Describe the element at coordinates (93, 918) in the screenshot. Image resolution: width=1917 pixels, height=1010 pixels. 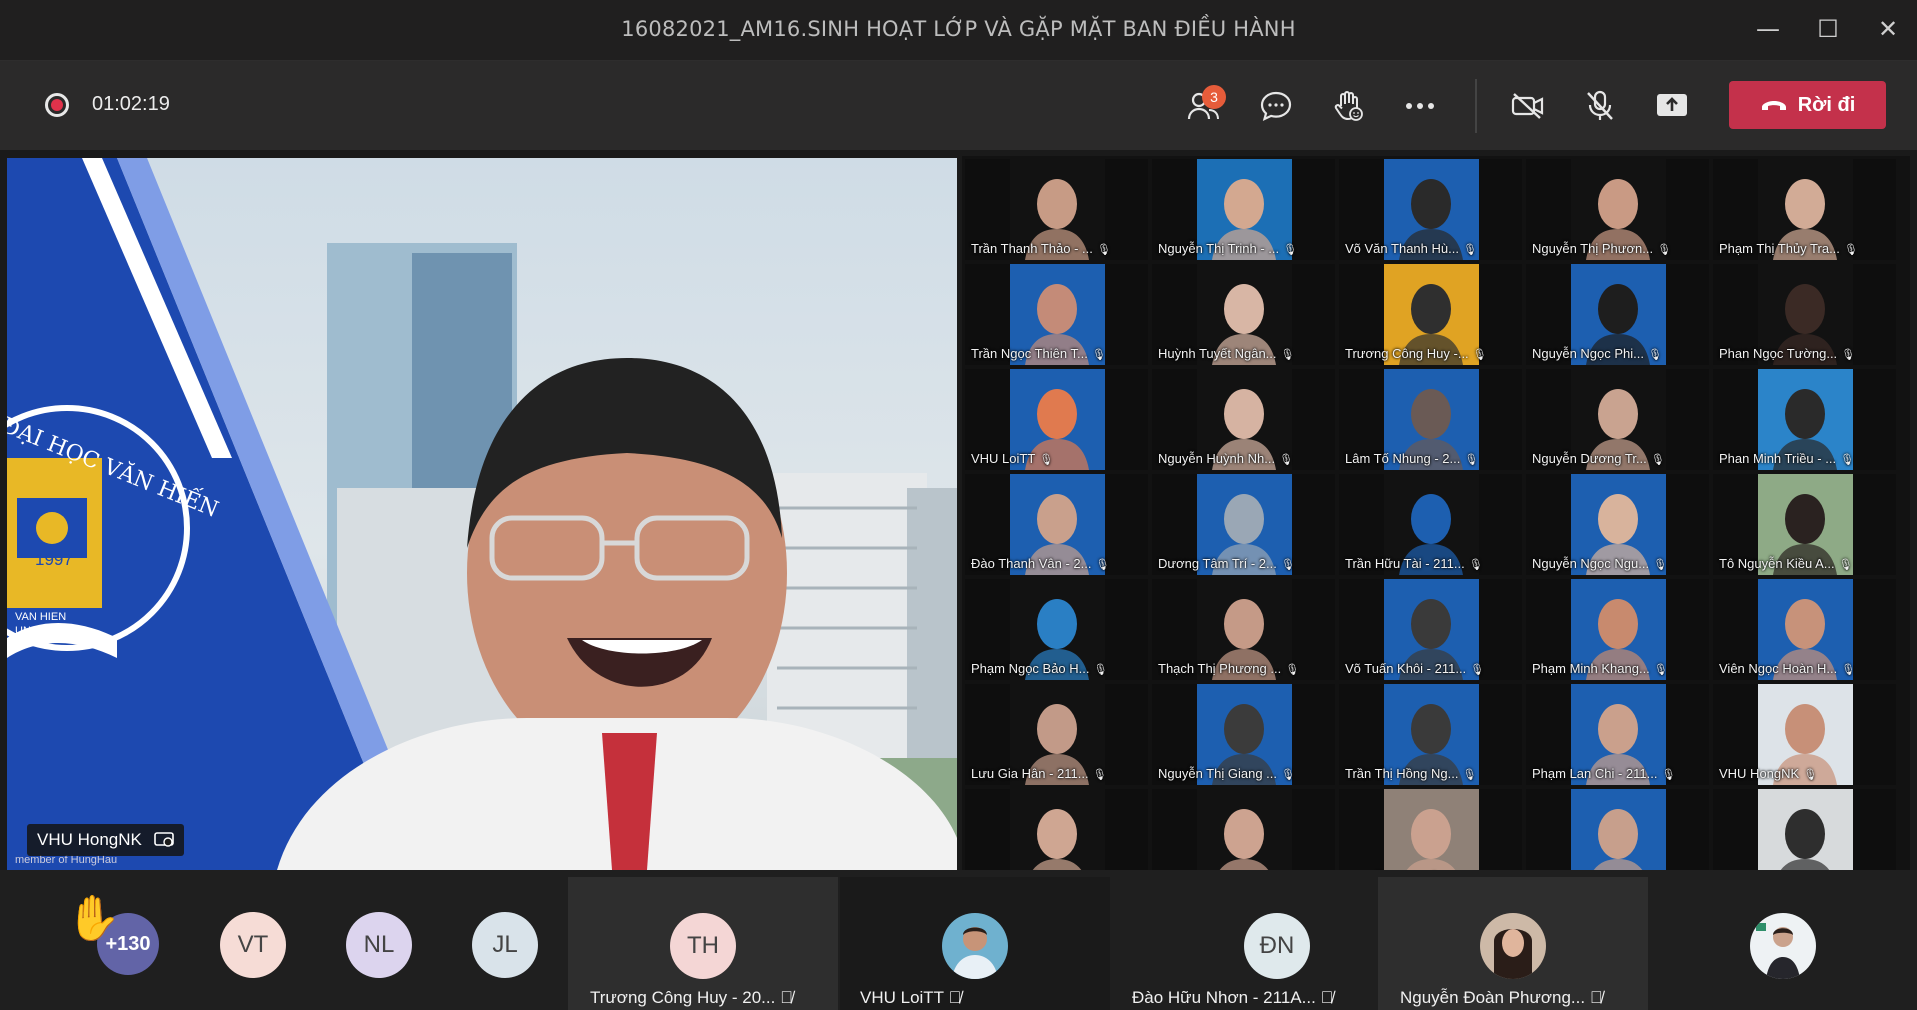
I see `raise-hand-emoji-icon: ✋` at that location.